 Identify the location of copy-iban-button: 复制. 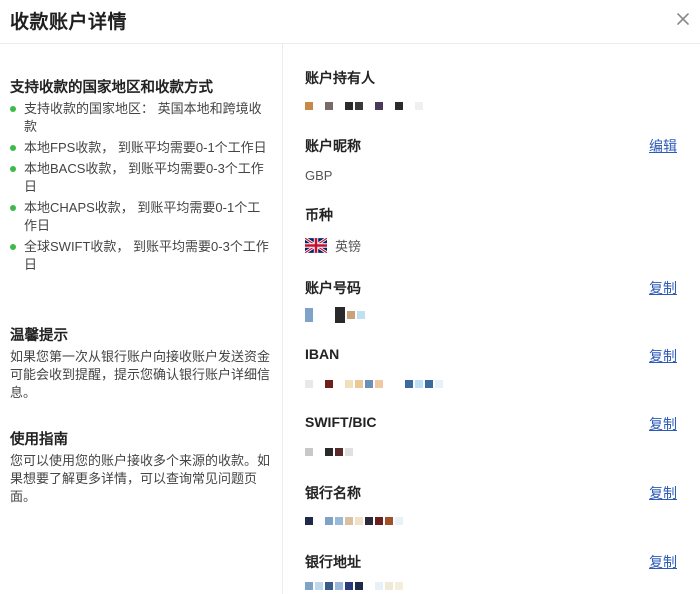
(663, 356).